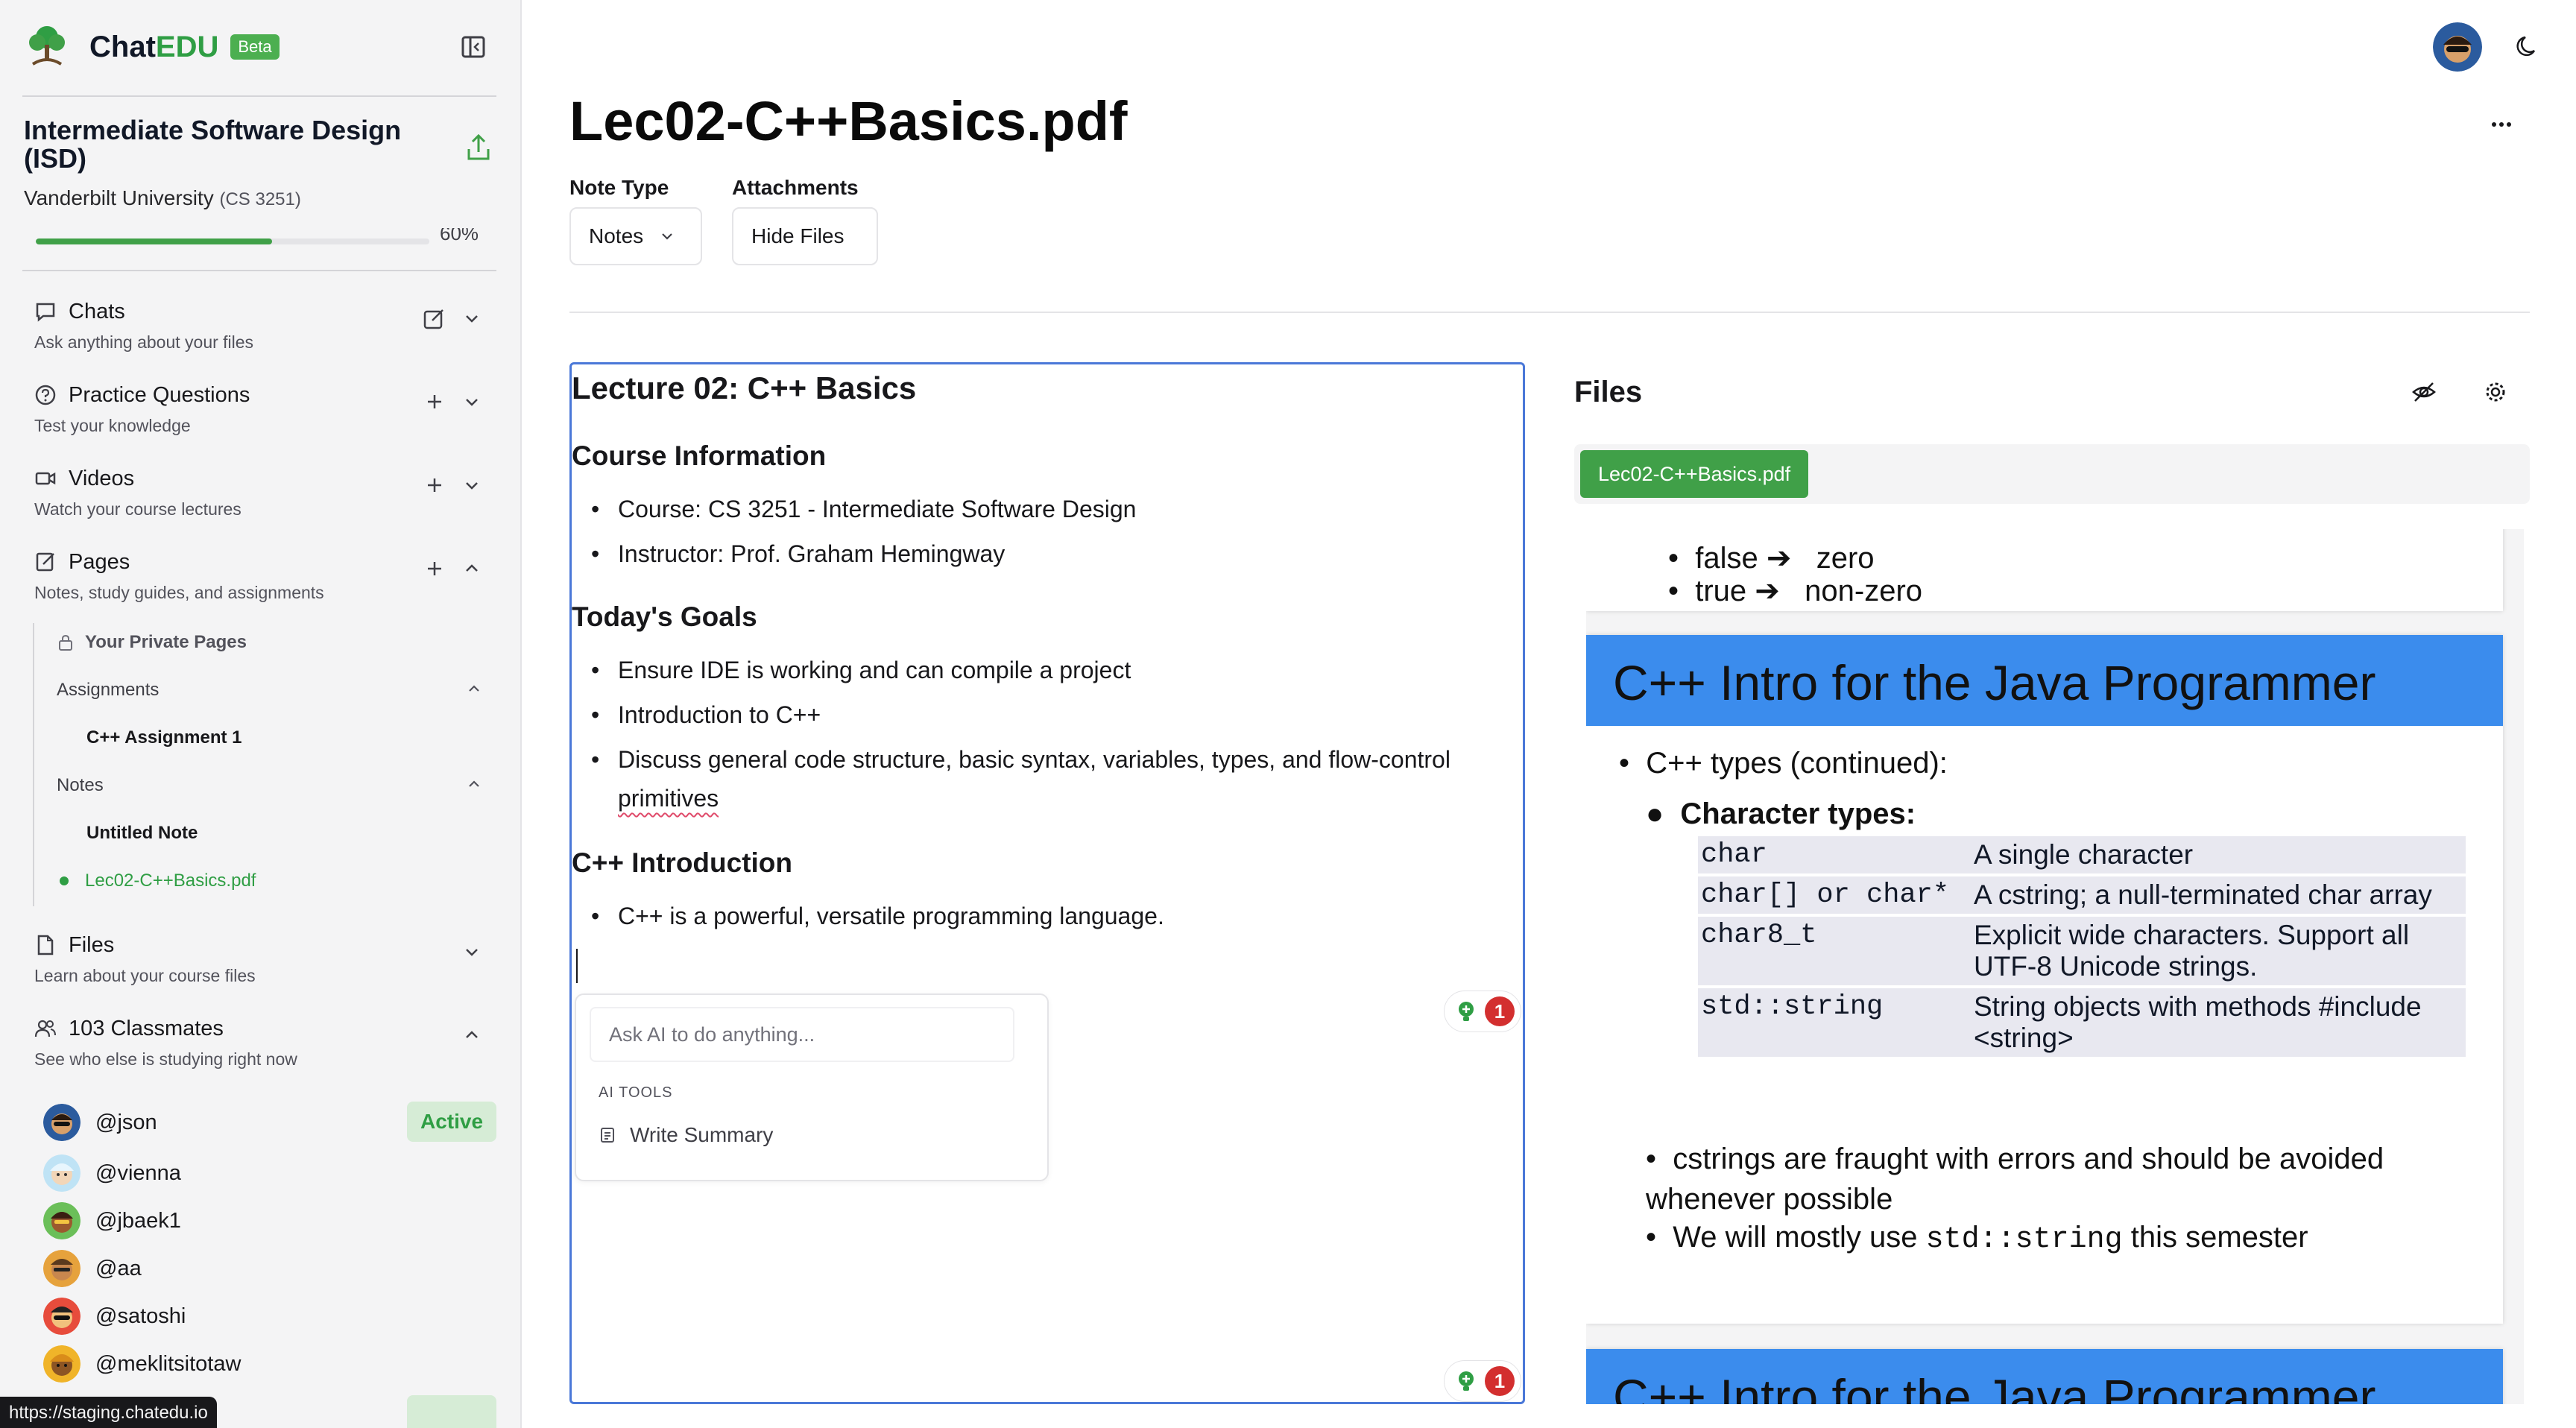 This screenshot has height=1428, width=2576. What do you see at coordinates (112, 1173) in the screenshot?
I see `classmate-item: @vienna` at bounding box center [112, 1173].